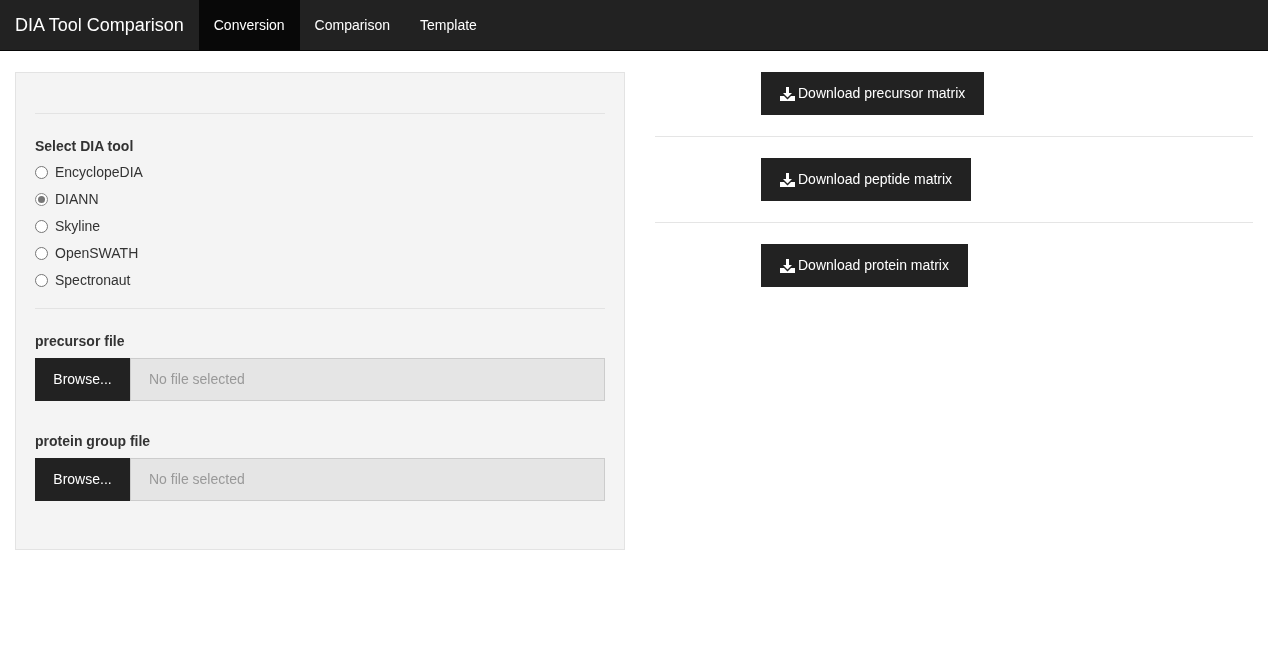 The width and height of the screenshot is (1268, 664). What do you see at coordinates (80, 341) in the screenshot?
I see `field-label: precursor file` at bounding box center [80, 341].